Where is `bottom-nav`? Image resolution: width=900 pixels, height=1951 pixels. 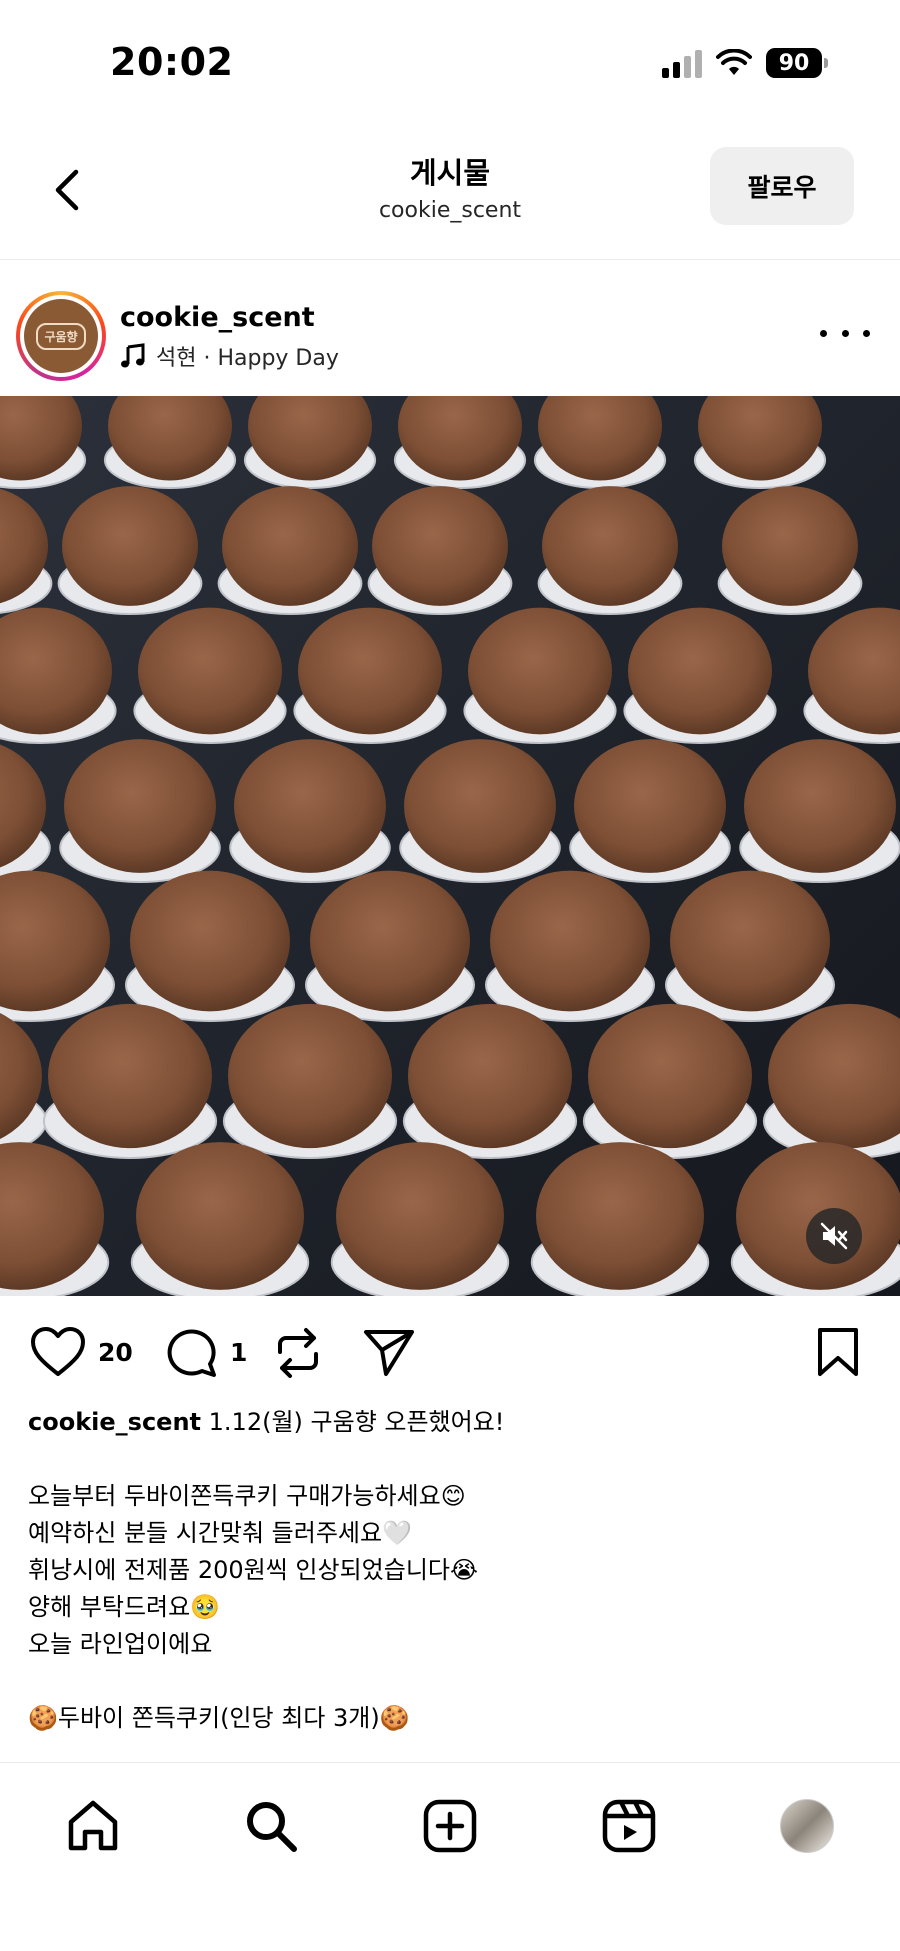
bottom-nav is located at coordinates (450, 1856).